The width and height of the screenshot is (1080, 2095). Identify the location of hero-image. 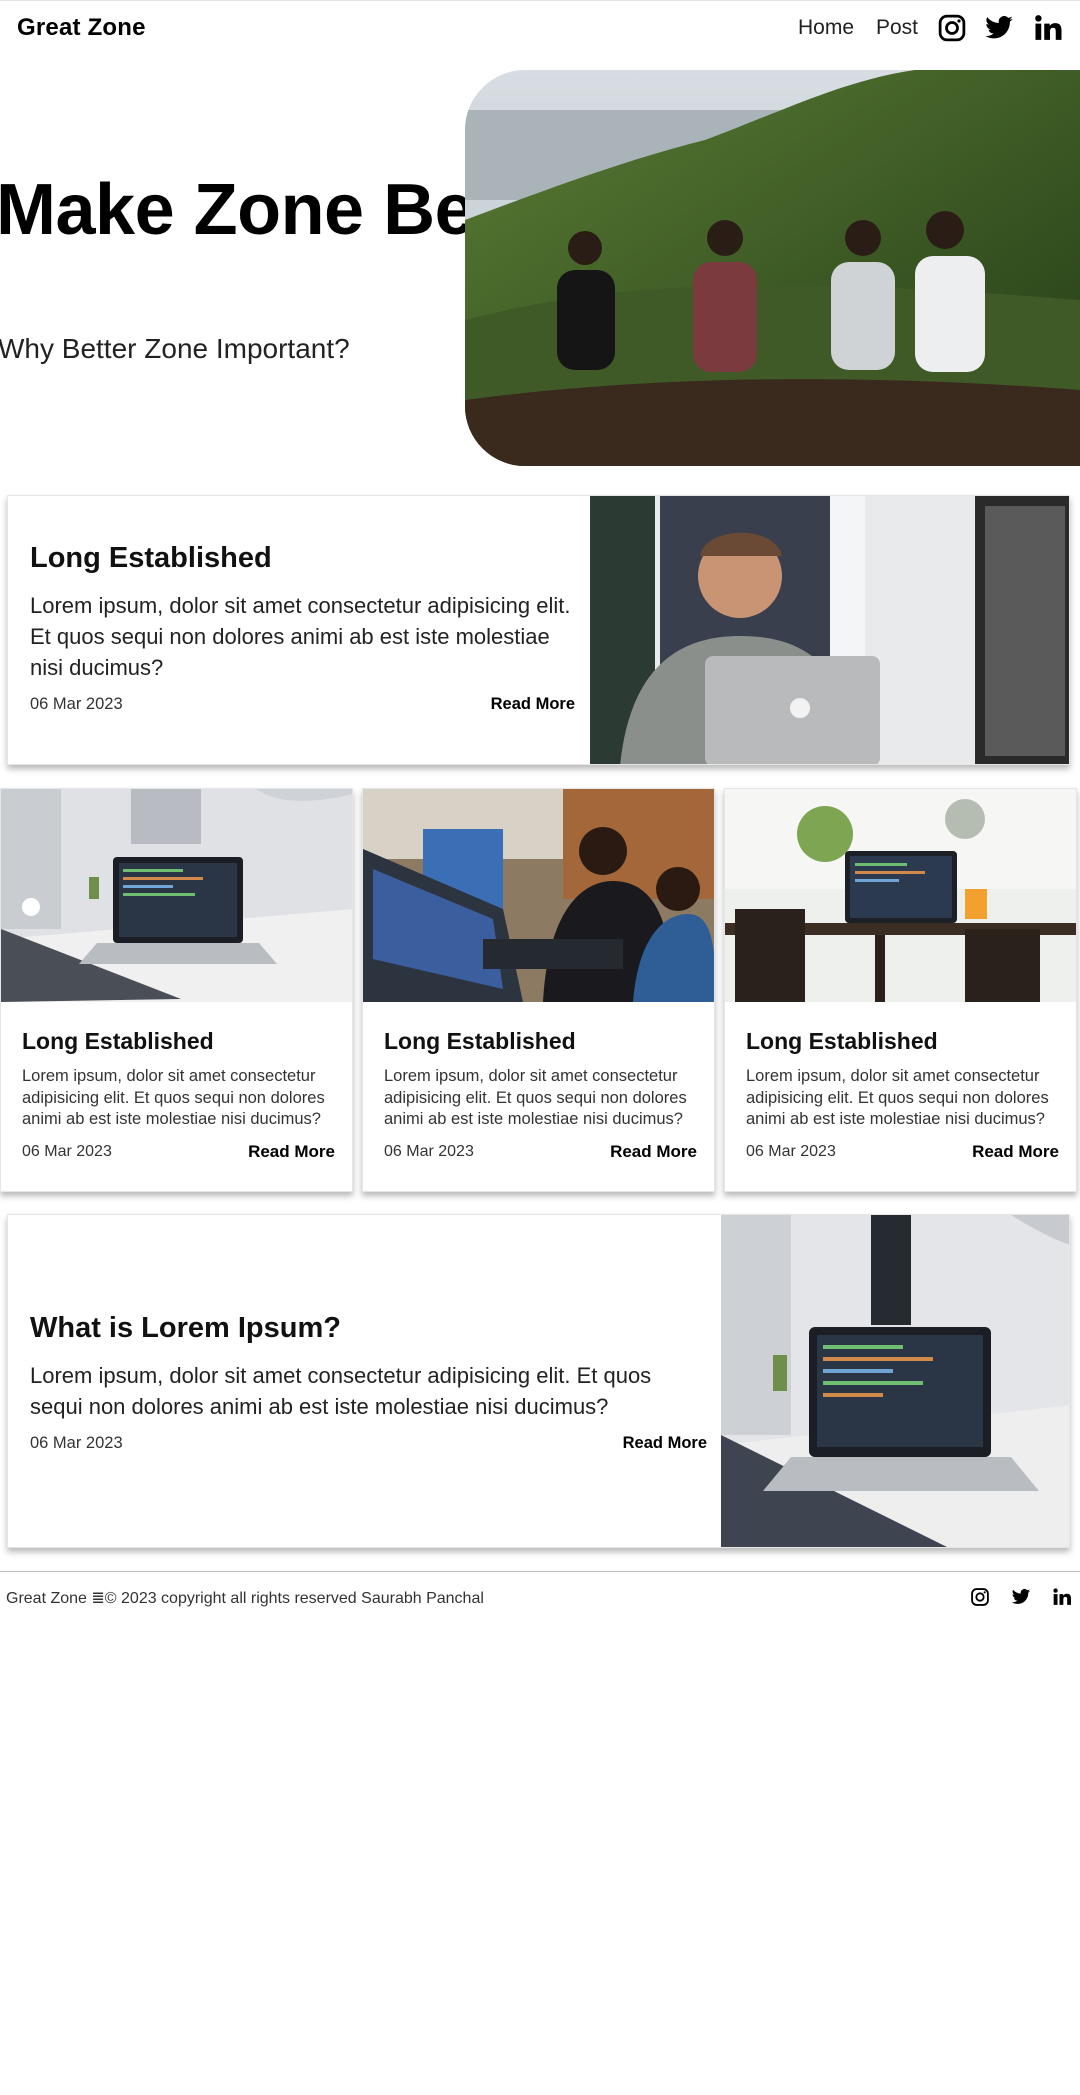
(772, 268).